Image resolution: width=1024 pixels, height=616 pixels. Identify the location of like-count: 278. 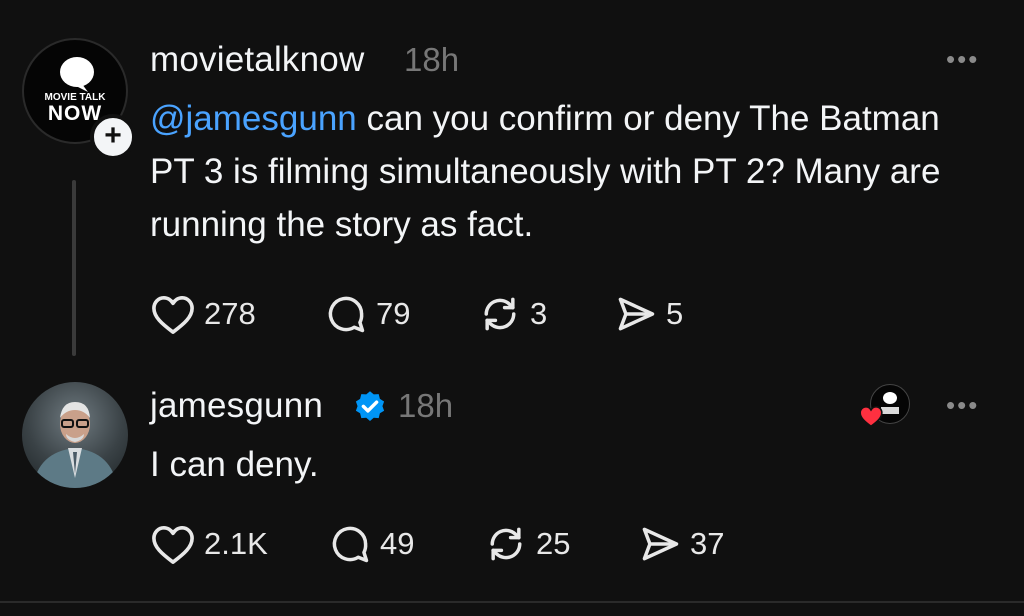
(230, 313).